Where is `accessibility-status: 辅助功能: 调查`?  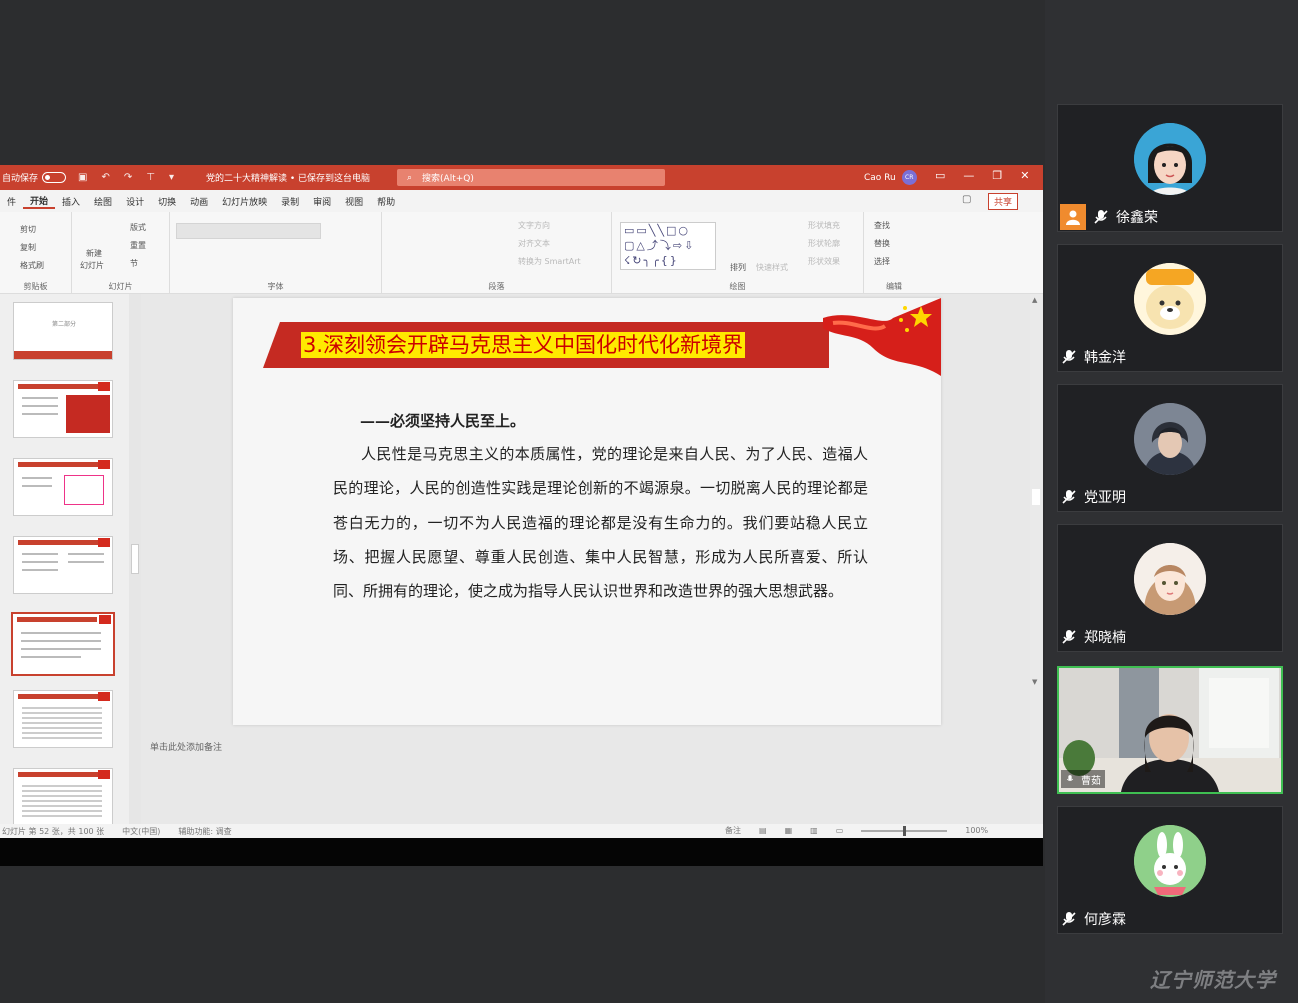
accessibility-status: 辅助功能: 调查 is located at coordinates (204, 831).